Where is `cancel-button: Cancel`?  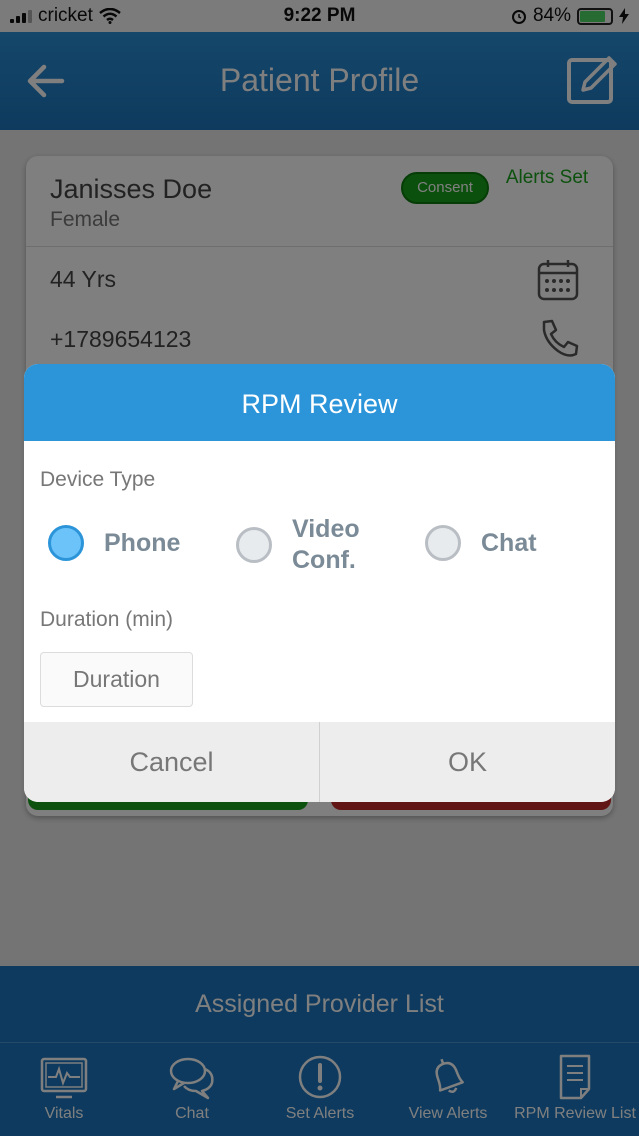 cancel-button: Cancel is located at coordinates (171, 762).